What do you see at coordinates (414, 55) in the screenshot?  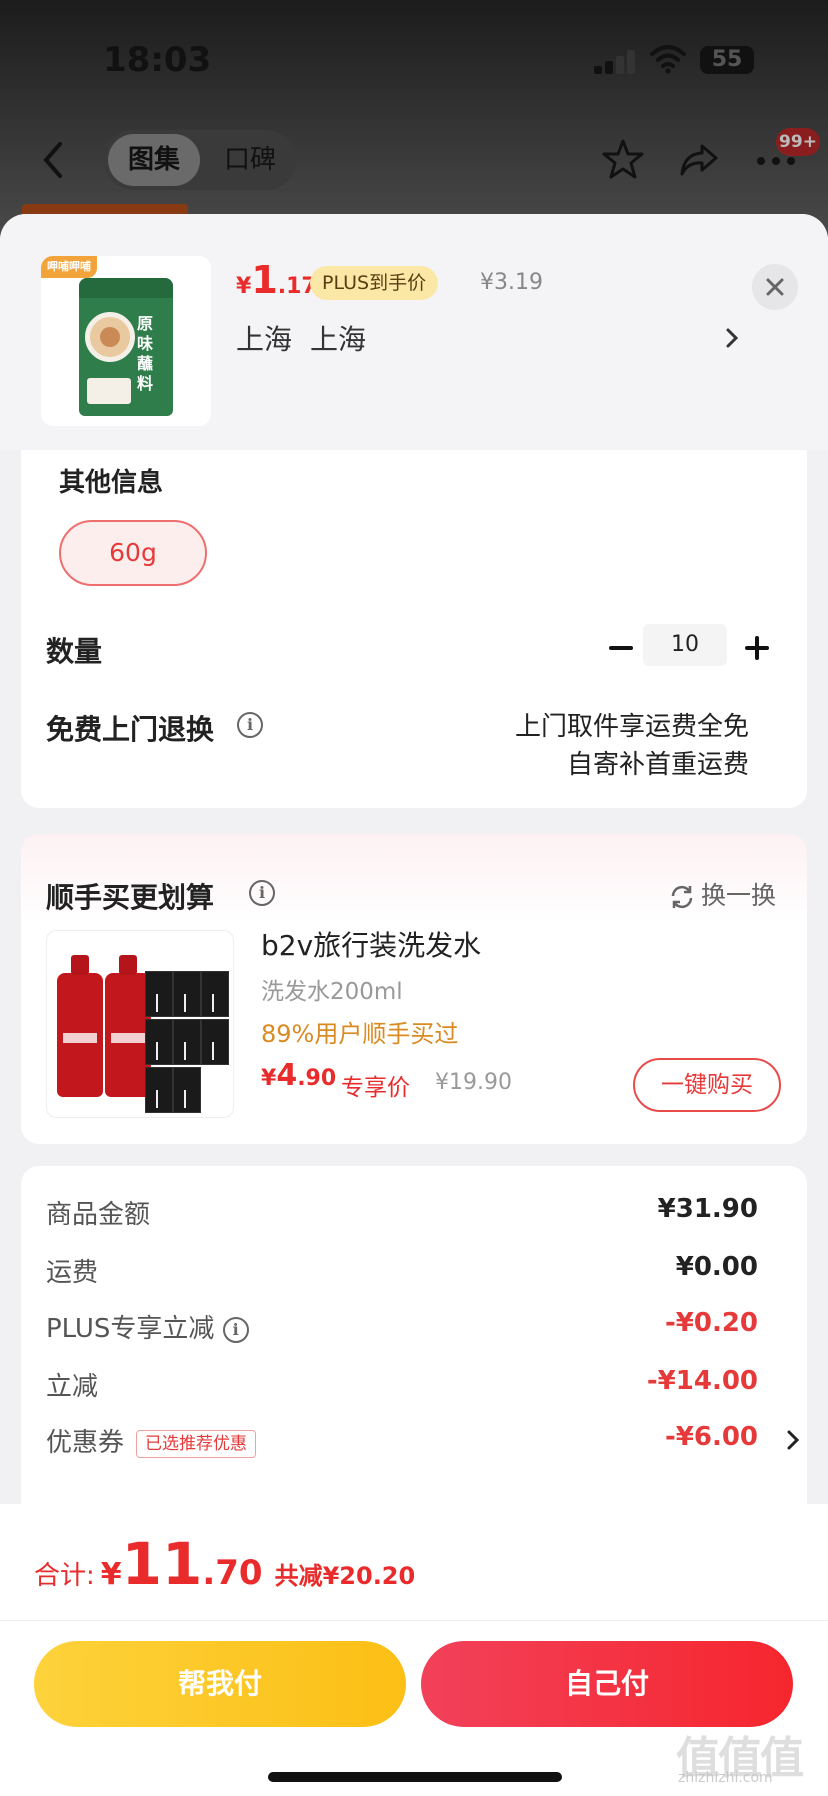 I see `status-bar: 18:03 55` at bounding box center [414, 55].